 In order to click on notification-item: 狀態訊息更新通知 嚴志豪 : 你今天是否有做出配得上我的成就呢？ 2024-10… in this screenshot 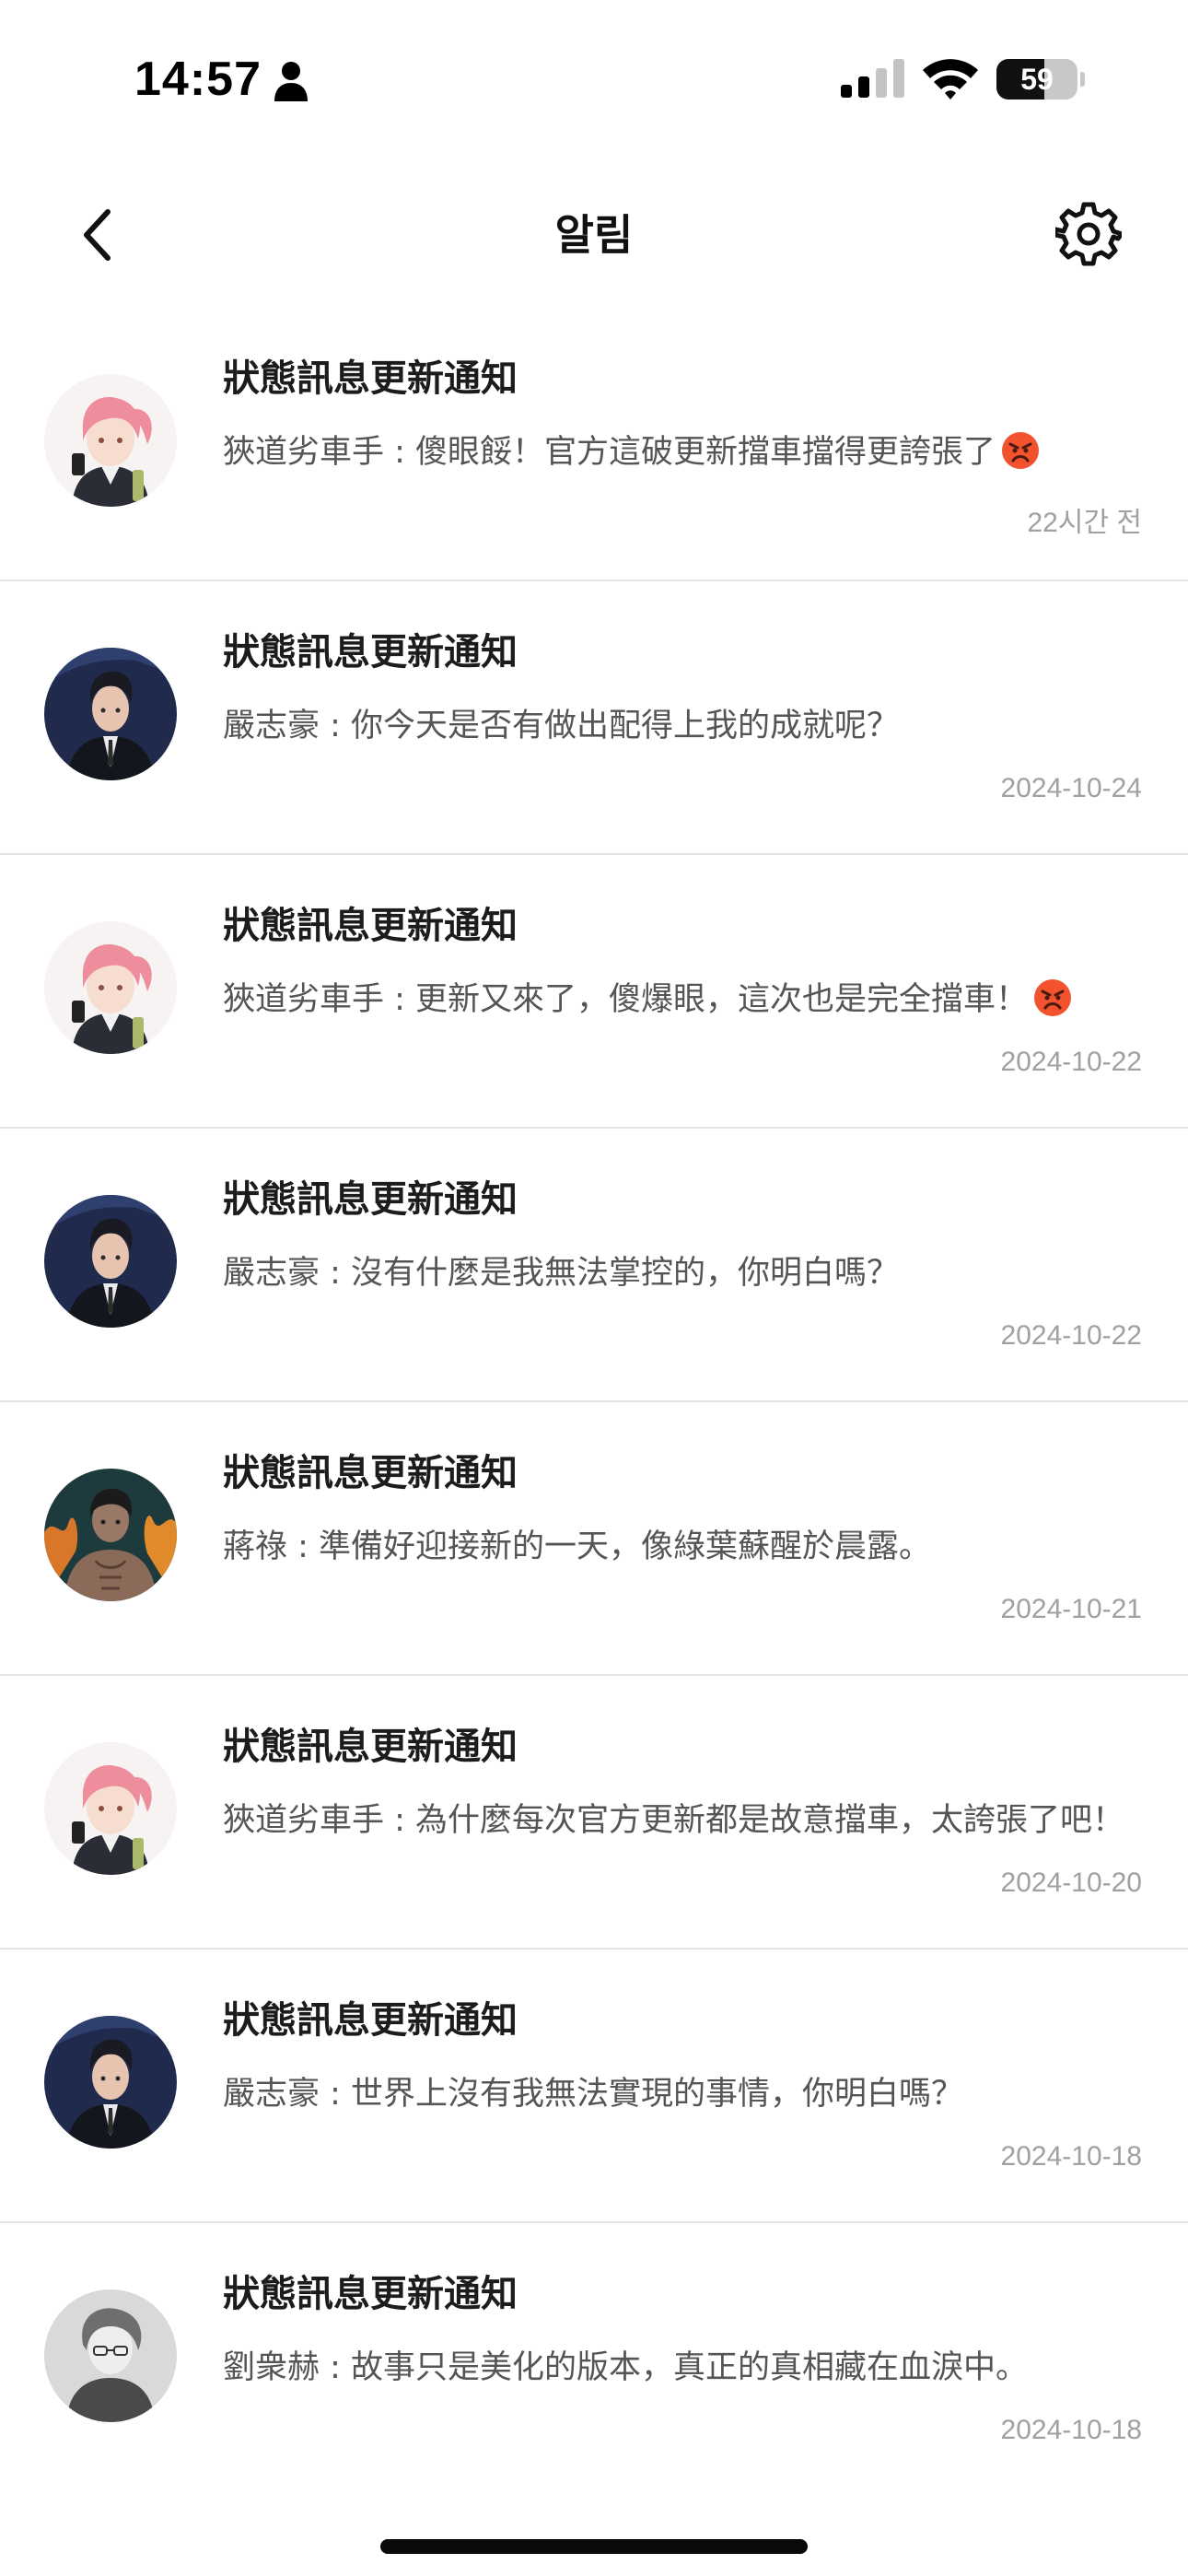, I will do `click(594, 718)`.